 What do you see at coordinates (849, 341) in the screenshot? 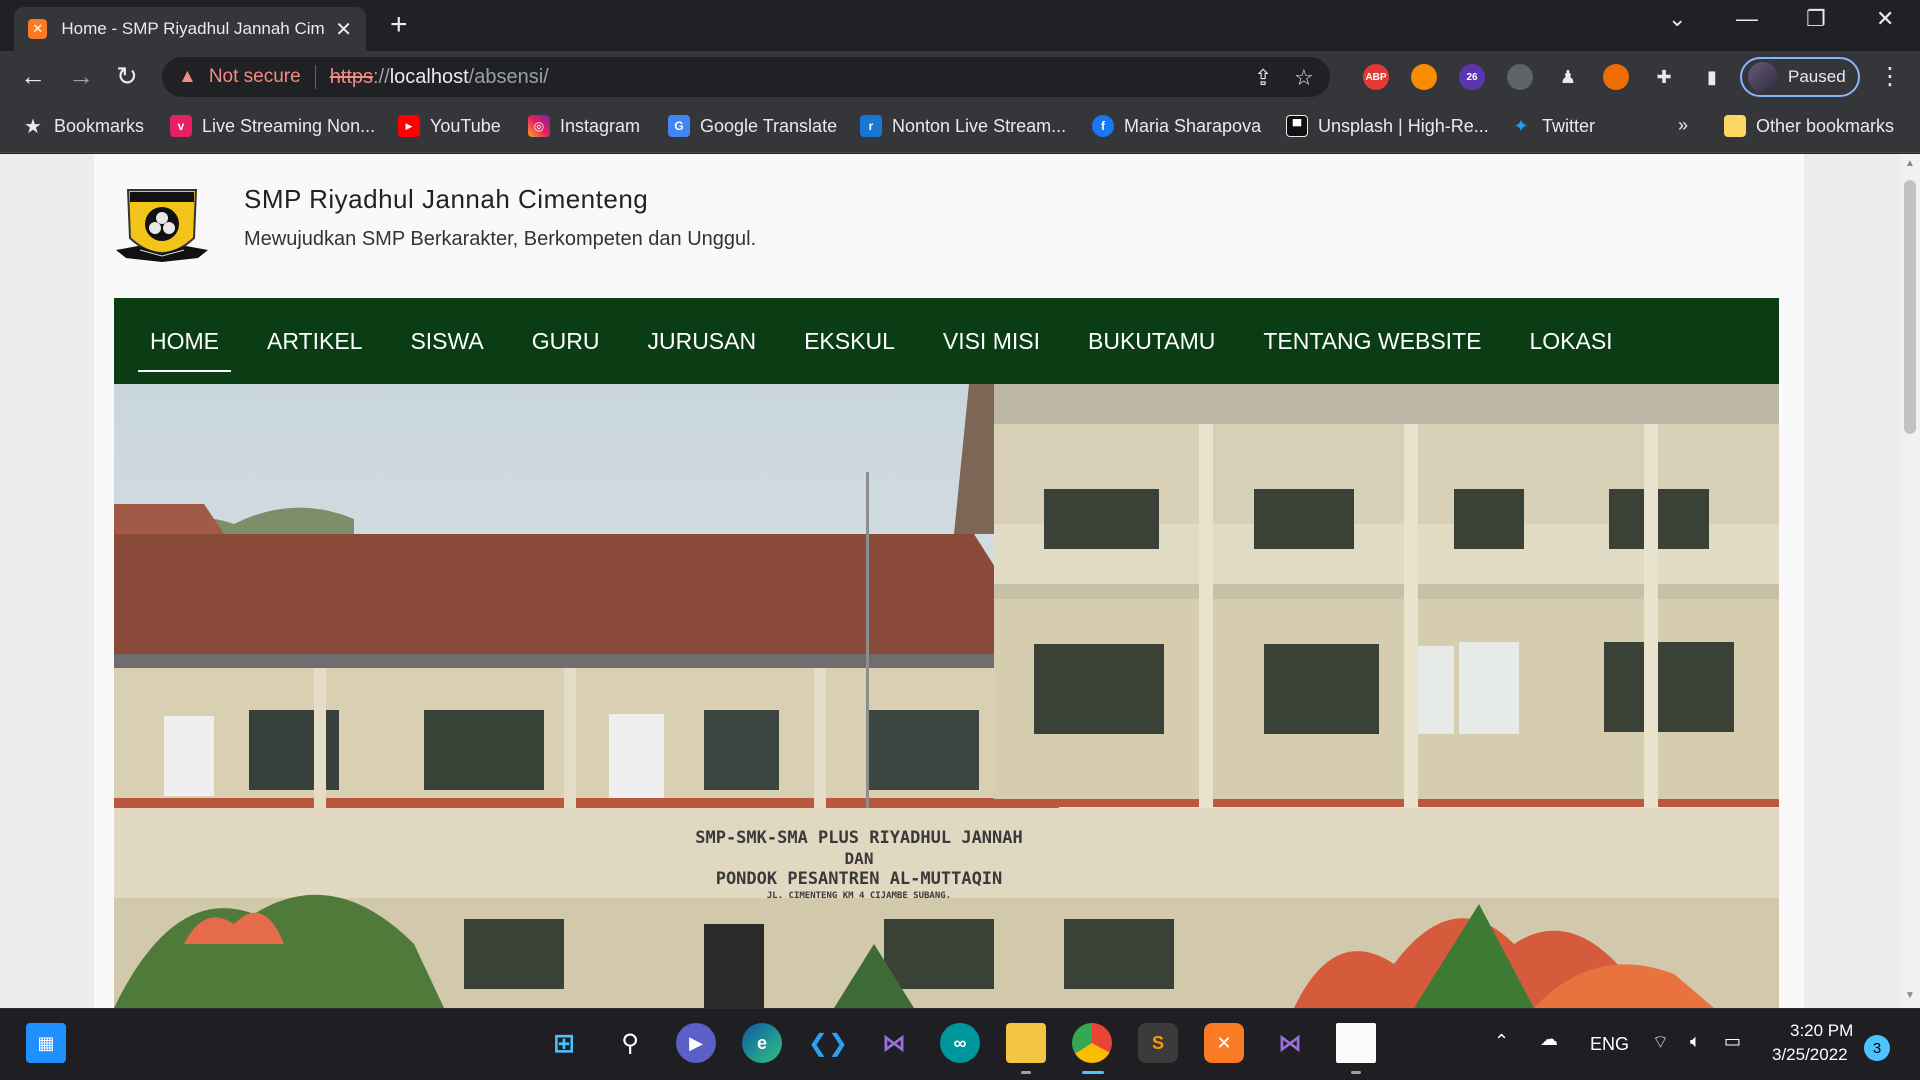
I see `nav-ekskul: EKSKUL` at bounding box center [849, 341].